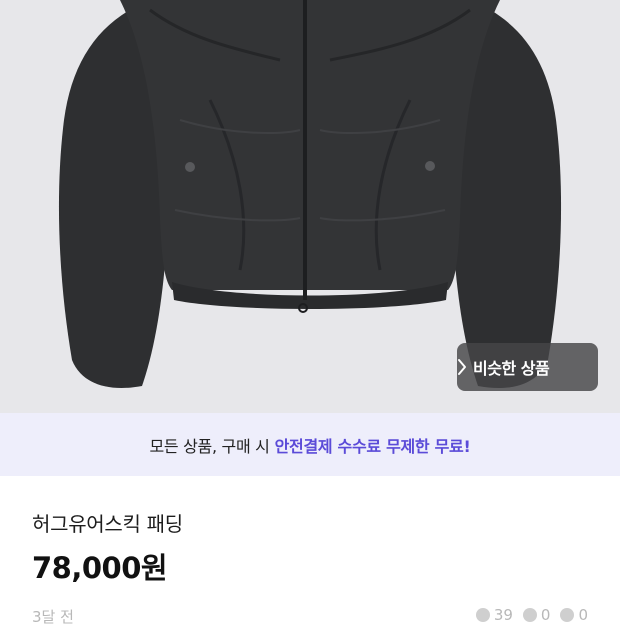 Image resolution: width=620 pixels, height=627 pixels. I want to click on similar-products-button: 비슷한 상품, so click(527, 367).